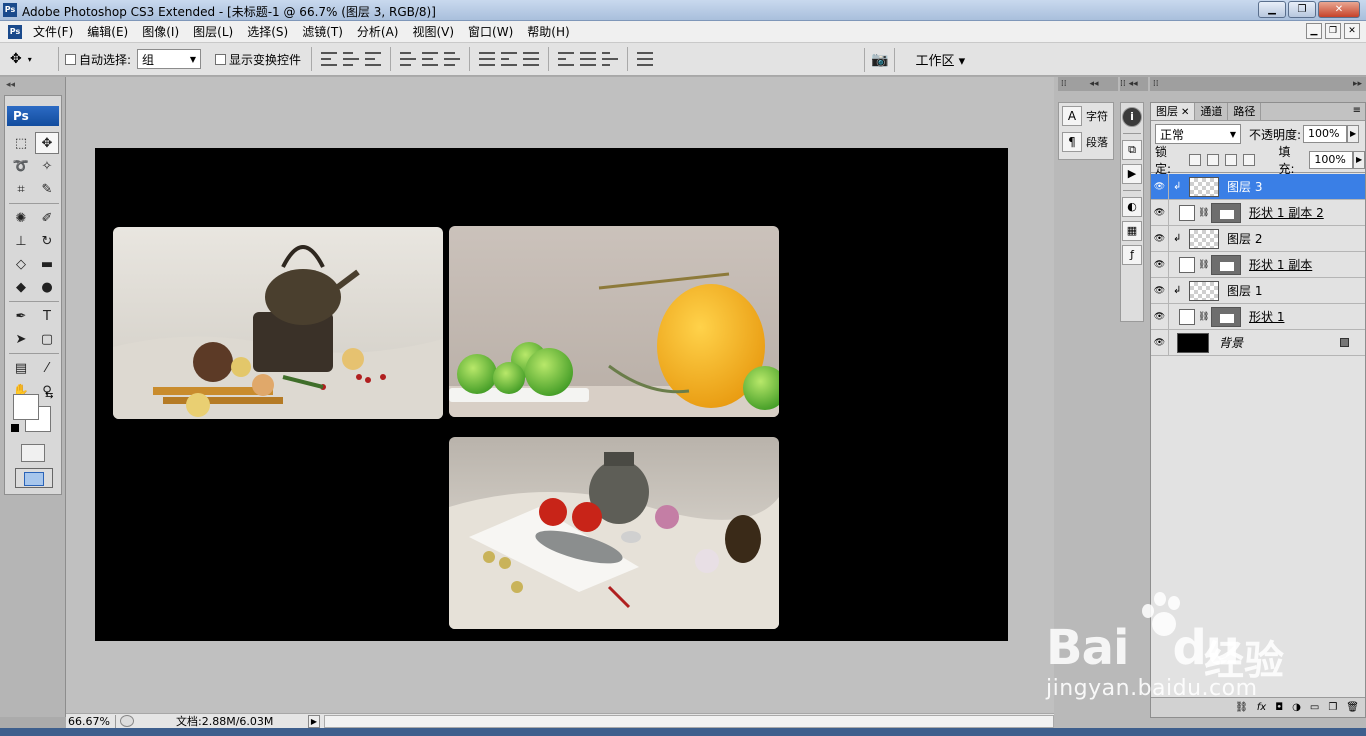 The width and height of the screenshot is (1366, 736). What do you see at coordinates (490, 31) in the screenshot?
I see `menu-window: 窗口(W)` at bounding box center [490, 31].